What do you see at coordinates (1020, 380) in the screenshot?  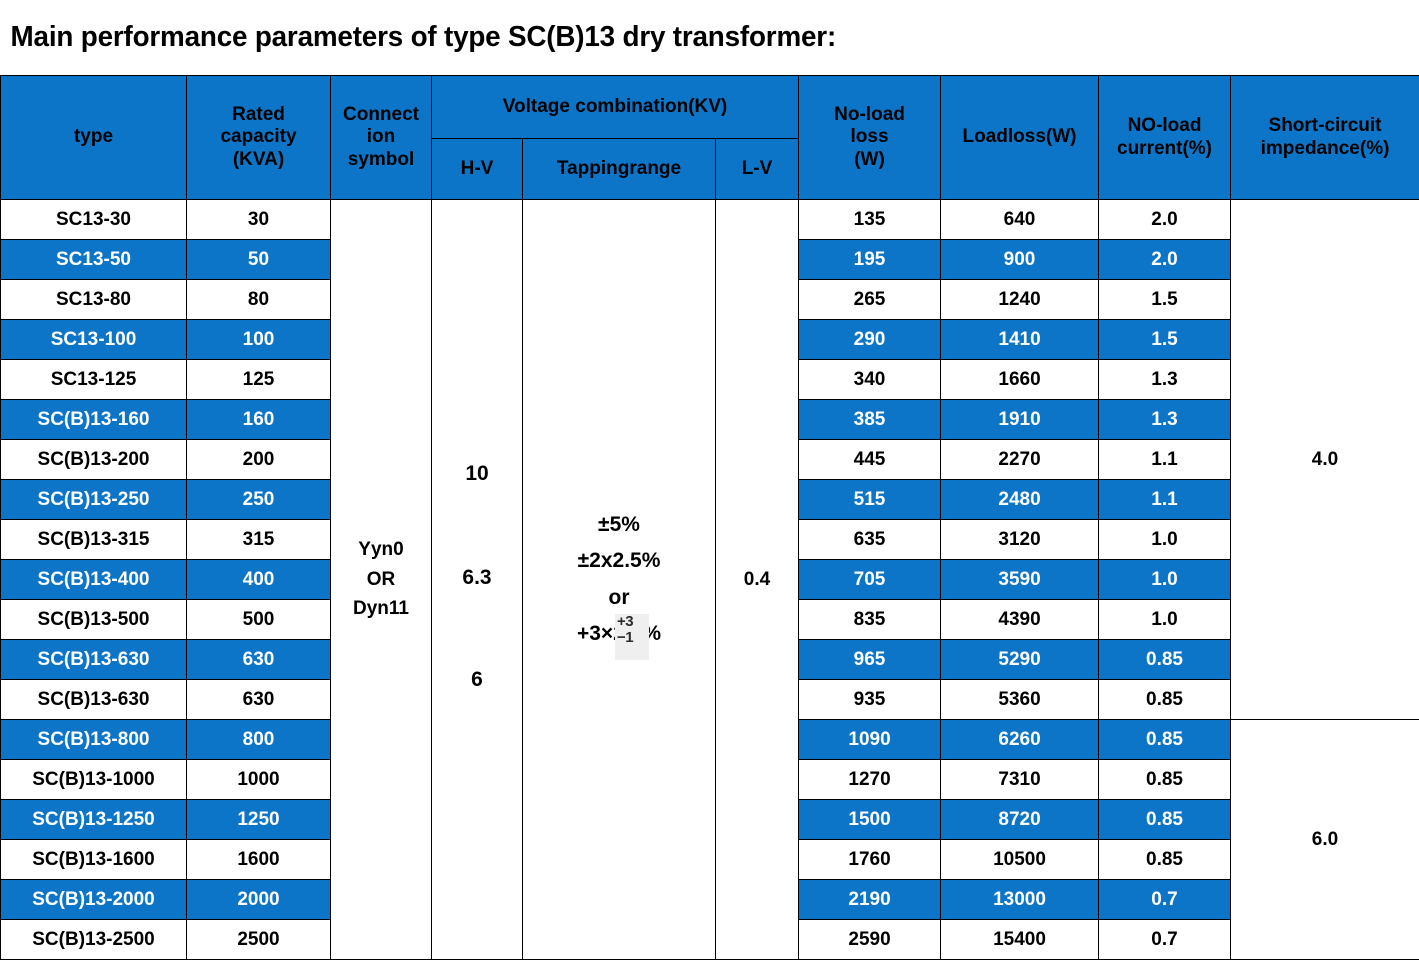 I see `cell-load-loss: 1660` at bounding box center [1020, 380].